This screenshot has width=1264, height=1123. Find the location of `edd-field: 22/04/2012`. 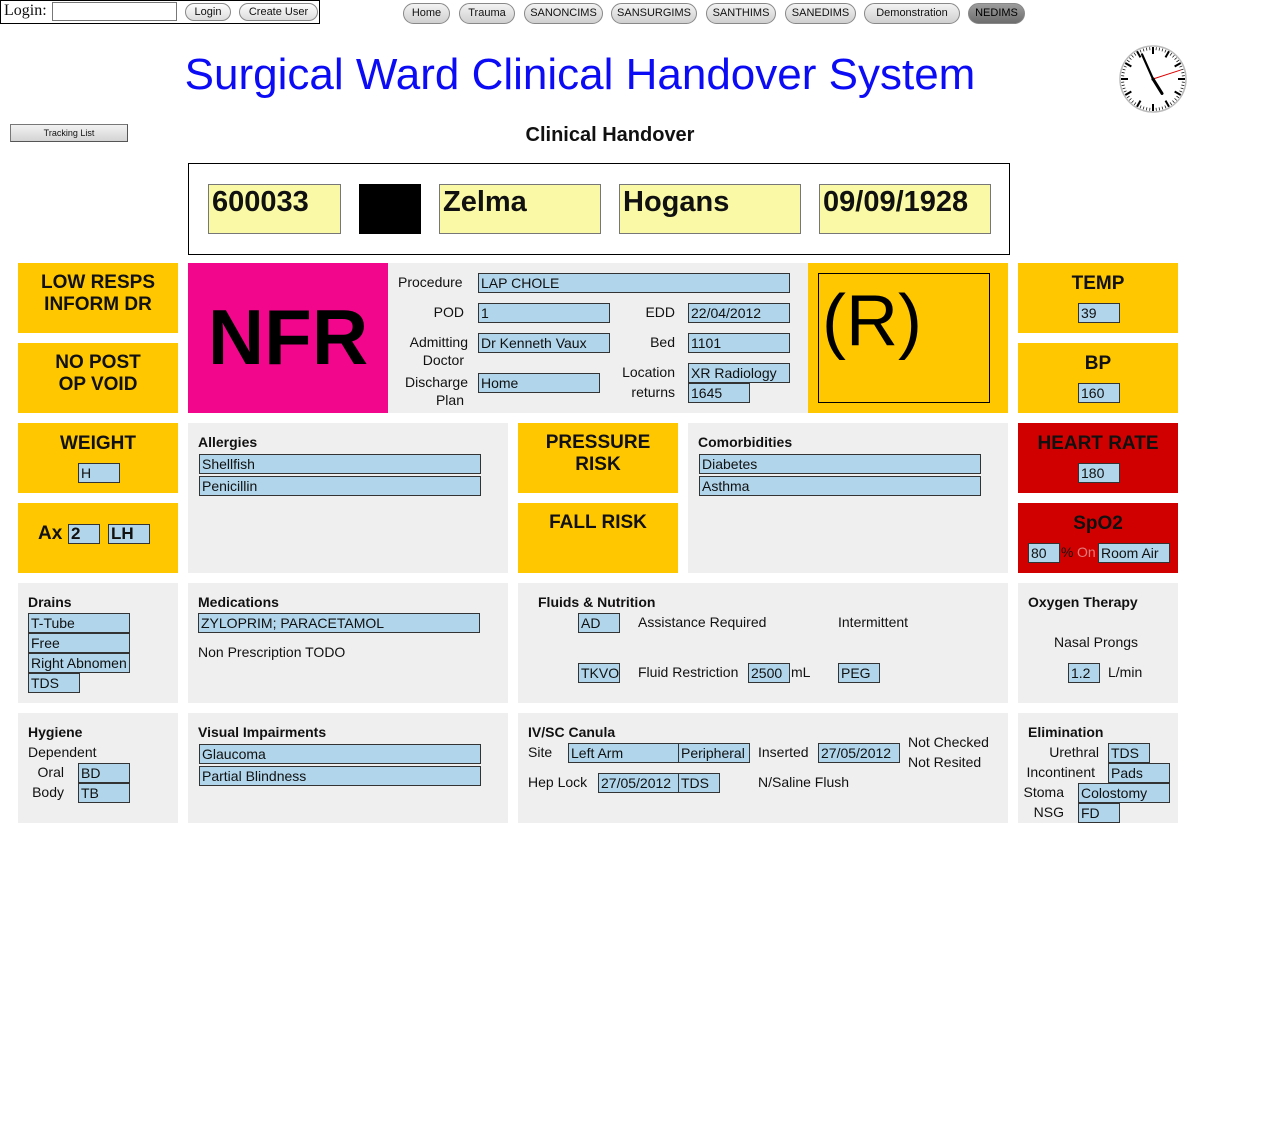

edd-field: 22/04/2012 is located at coordinates (739, 313).